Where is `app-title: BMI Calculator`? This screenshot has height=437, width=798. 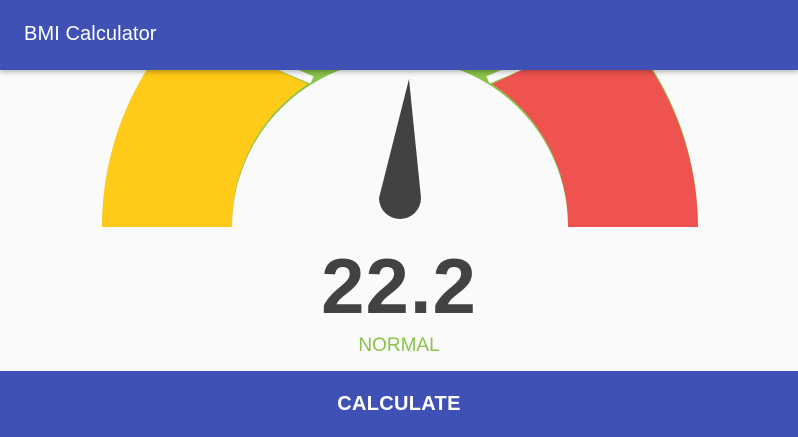
app-title: BMI Calculator is located at coordinates (90, 34).